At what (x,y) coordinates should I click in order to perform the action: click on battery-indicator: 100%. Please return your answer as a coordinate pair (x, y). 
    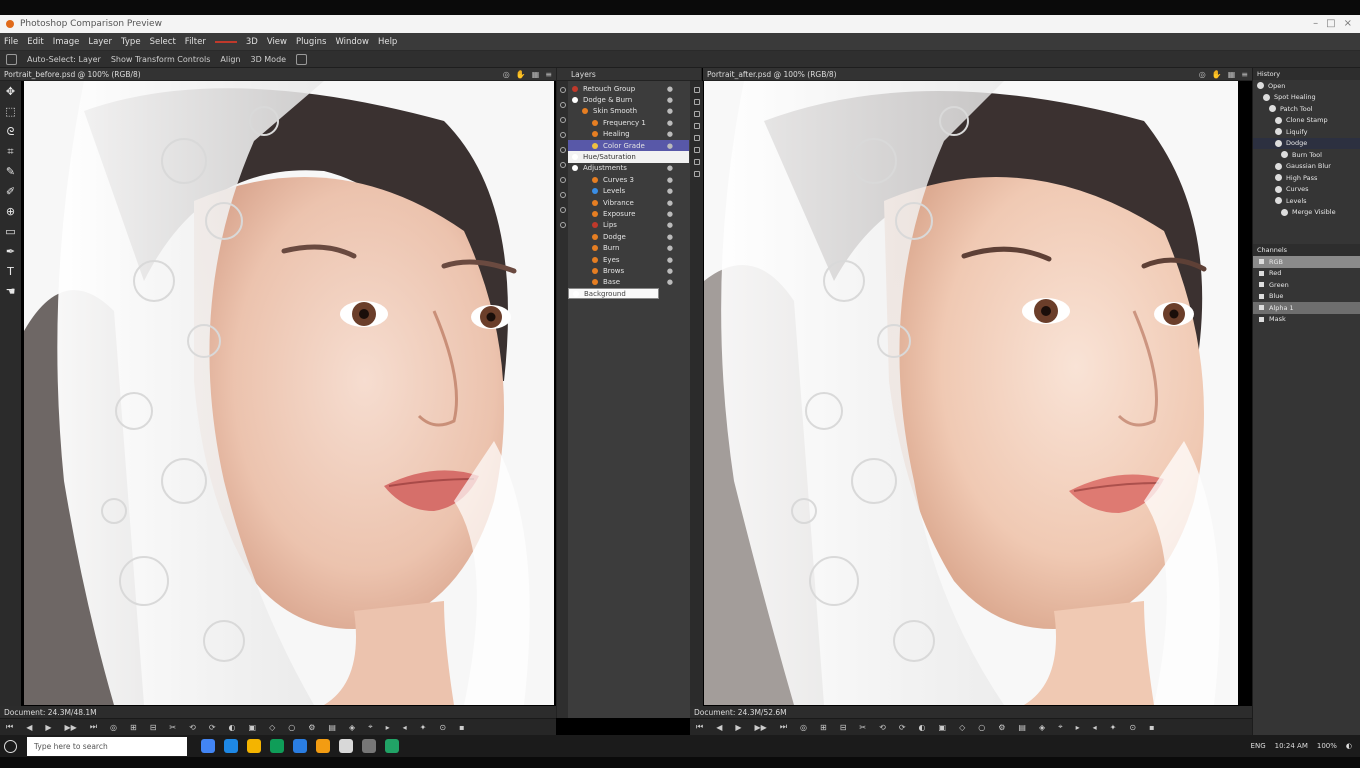
    Looking at the image, I should click on (1327, 746).